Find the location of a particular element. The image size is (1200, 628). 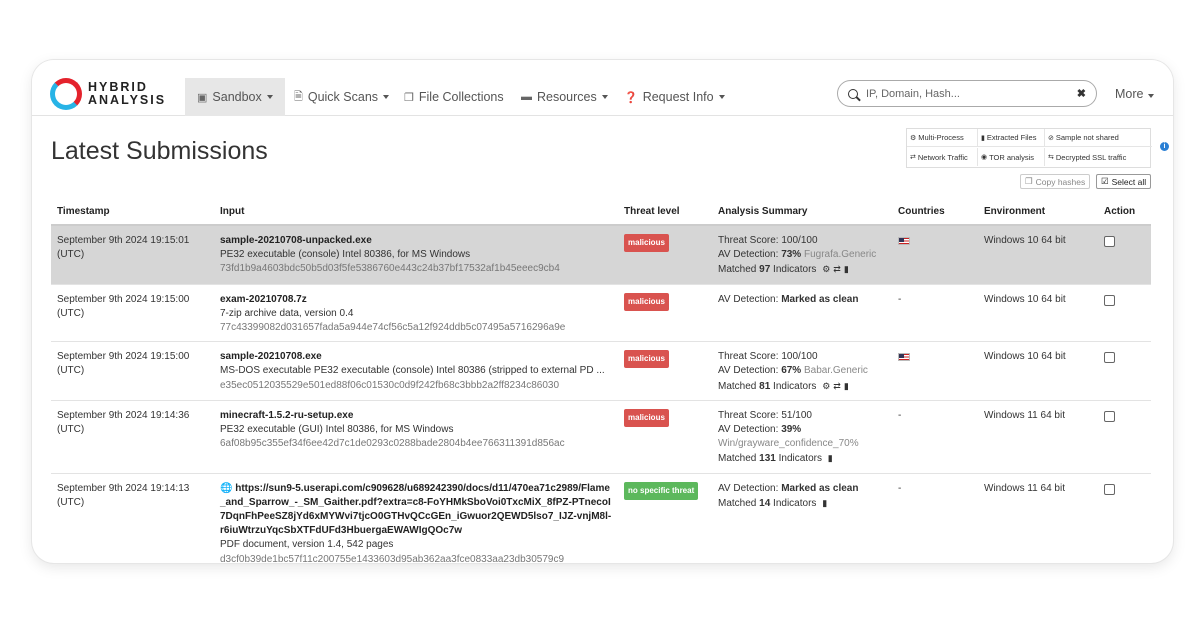

header-input: Input is located at coordinates (416, 212).